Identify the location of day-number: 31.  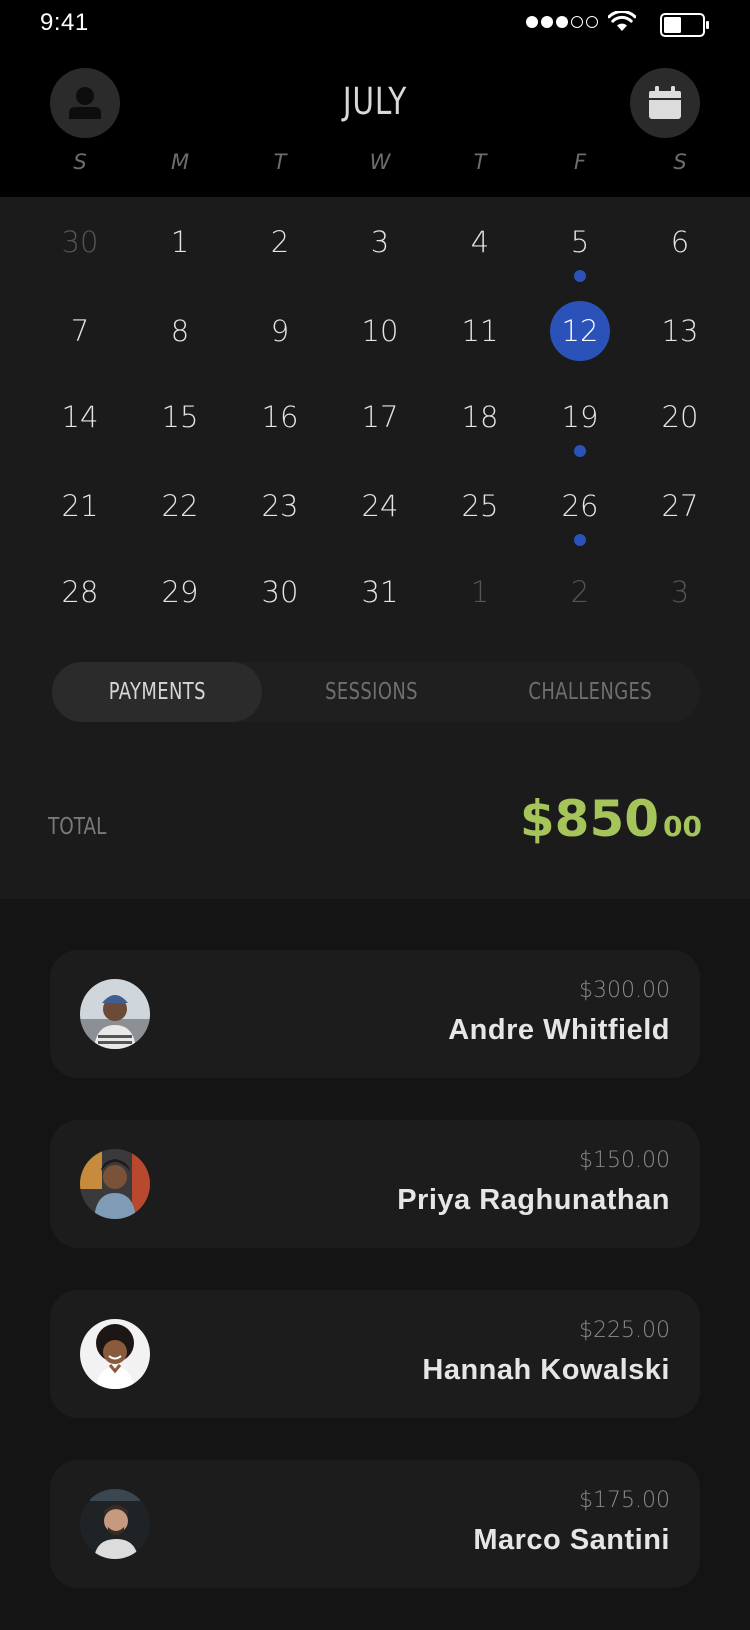
(380, 592).